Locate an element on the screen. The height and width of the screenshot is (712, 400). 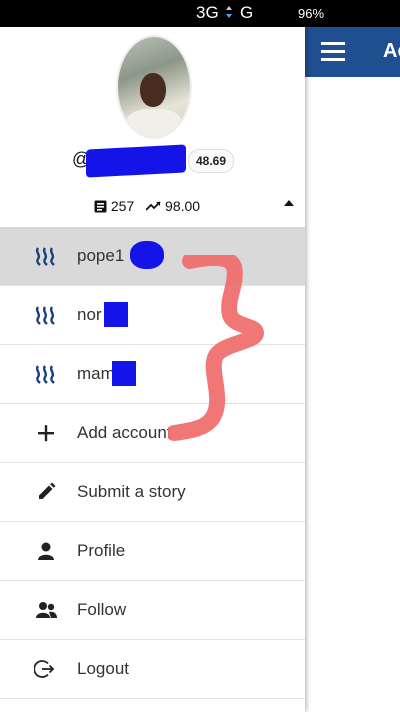
network-type: G is located at coordinates (247, 12).